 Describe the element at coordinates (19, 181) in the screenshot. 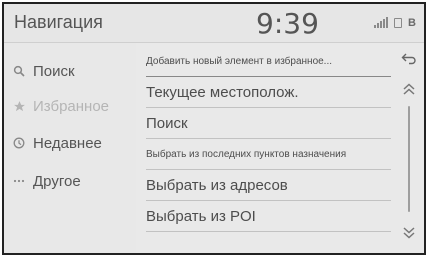

I see `more-icon` at that location.